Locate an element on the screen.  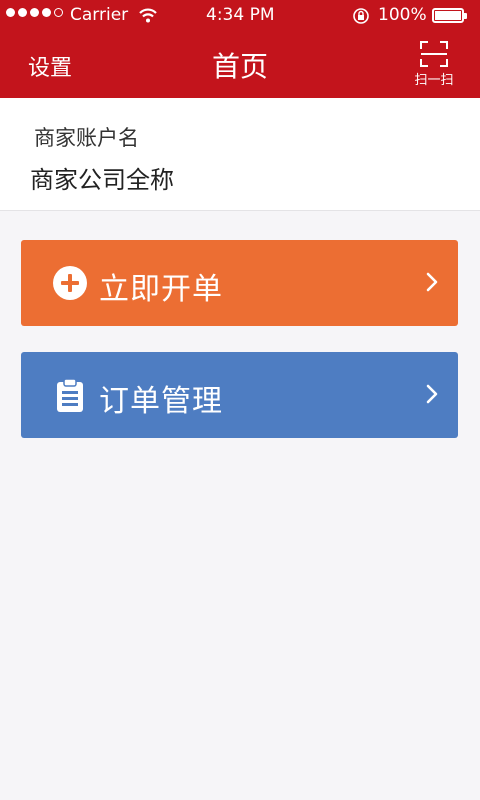
battery-icon is located at coordinates (449, 15).